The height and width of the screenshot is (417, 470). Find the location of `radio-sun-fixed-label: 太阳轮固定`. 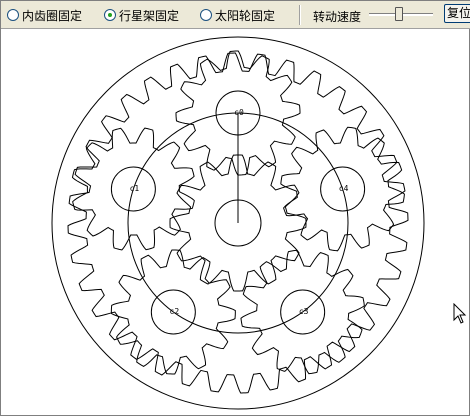

radio-sun-fixed-label: 太阳轮固定 is located at coordinates (245, 15).